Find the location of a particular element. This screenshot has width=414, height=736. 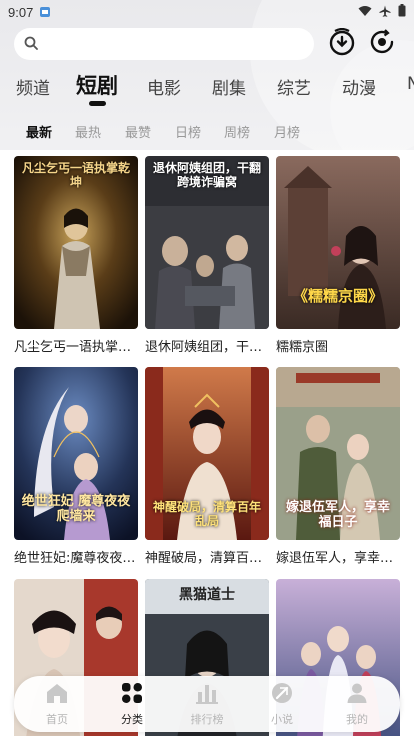

poster-image: 神醒破局，清算百年乱局 is located at coordinates (207, 453).